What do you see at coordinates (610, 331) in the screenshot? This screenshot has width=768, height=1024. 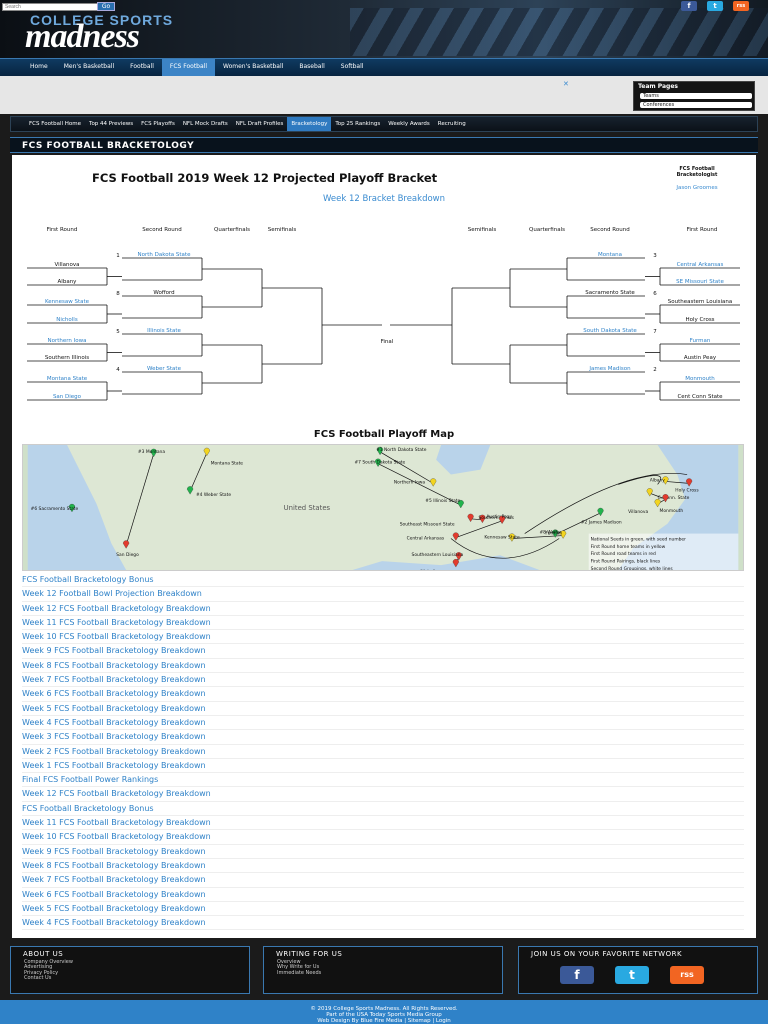 I see `bracket-team: South Dakota State` at bounding box center [610, 331].